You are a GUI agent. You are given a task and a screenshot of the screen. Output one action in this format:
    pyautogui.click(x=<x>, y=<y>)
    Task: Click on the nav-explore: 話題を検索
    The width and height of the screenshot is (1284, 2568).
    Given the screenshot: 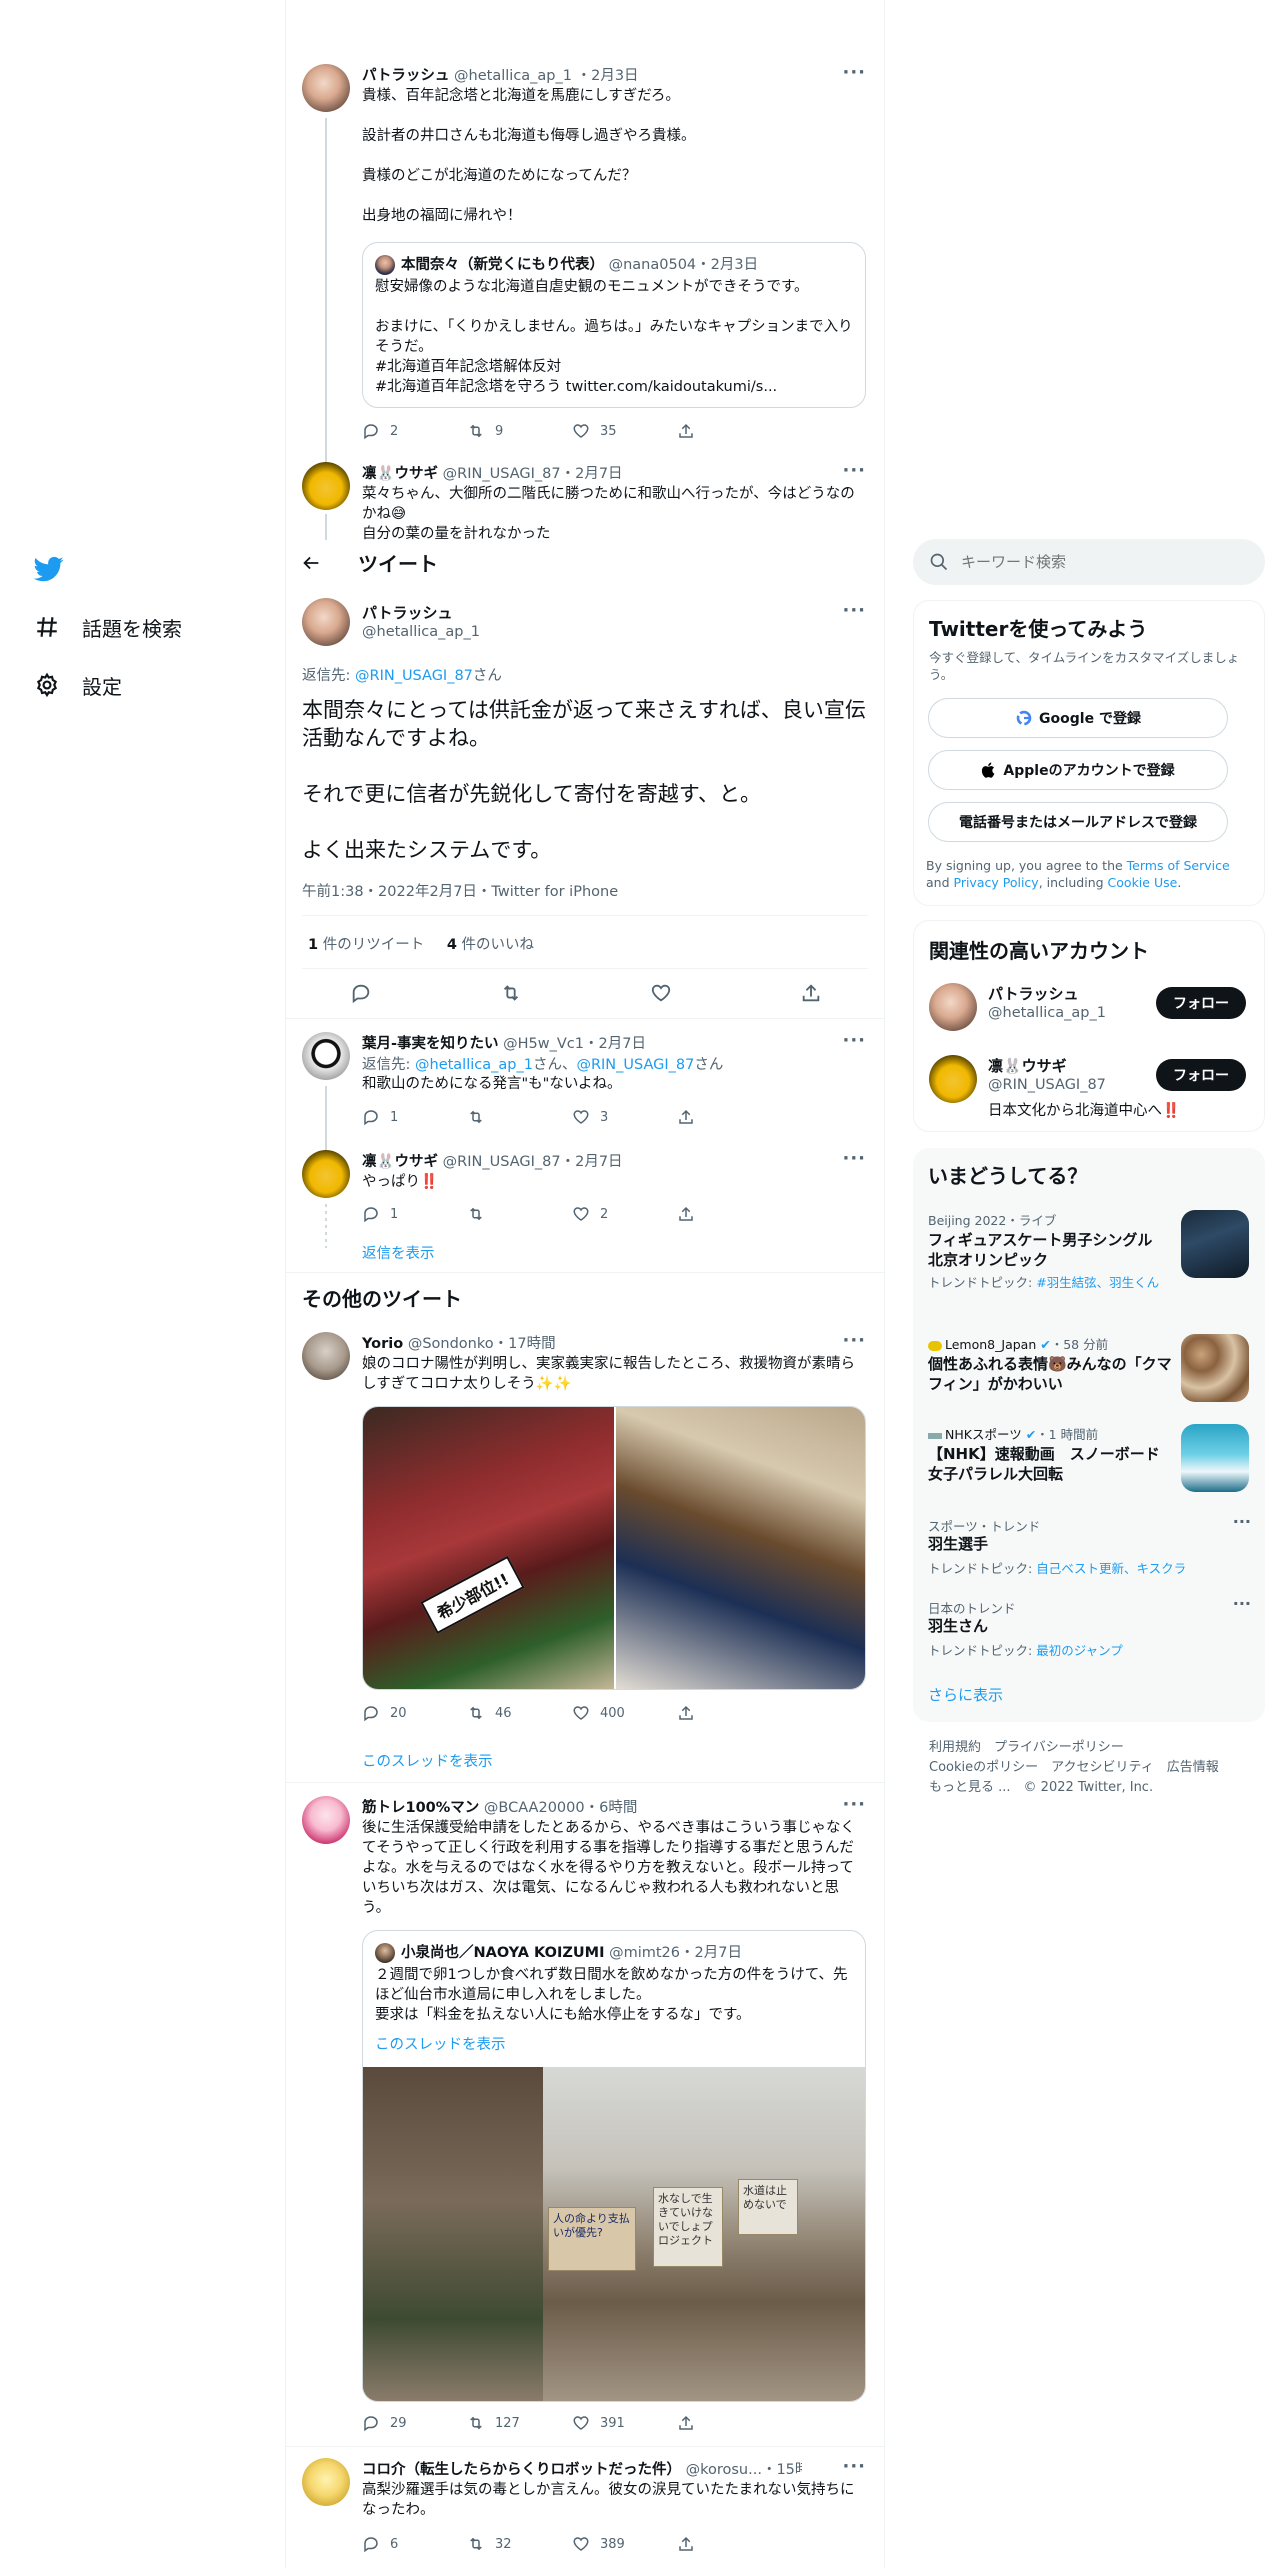 What is the action you would take?
    pyautogui.click(x=145, y=627)
    